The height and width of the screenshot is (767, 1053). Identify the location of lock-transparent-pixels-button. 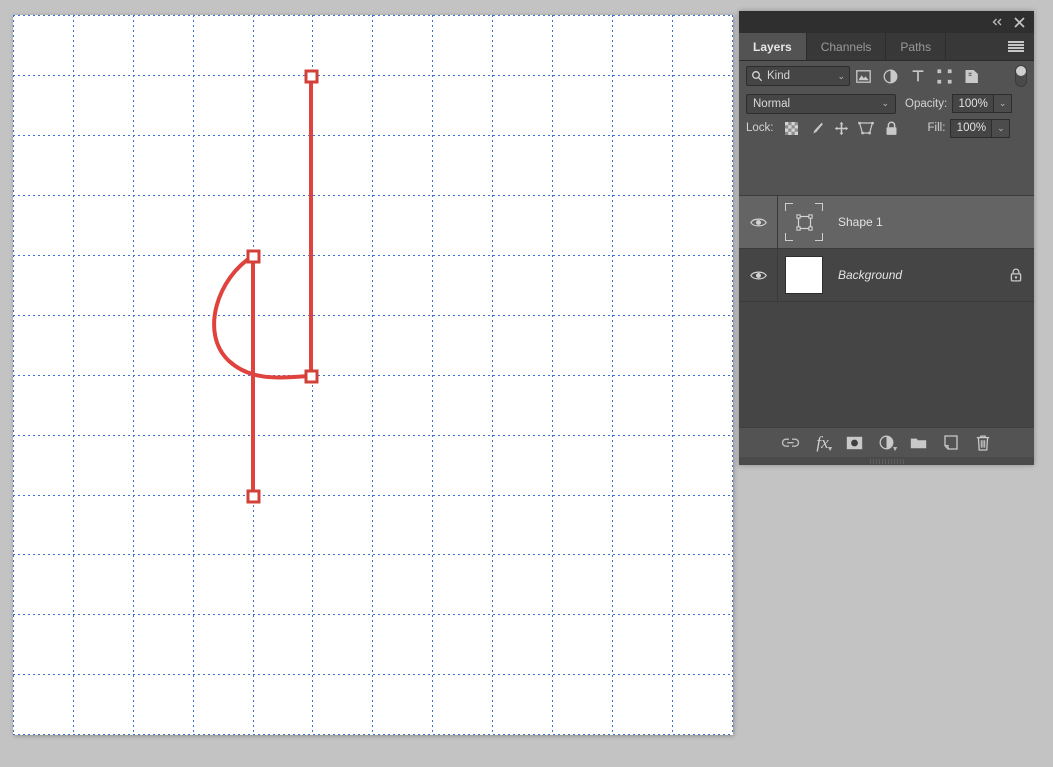
(791, 128).